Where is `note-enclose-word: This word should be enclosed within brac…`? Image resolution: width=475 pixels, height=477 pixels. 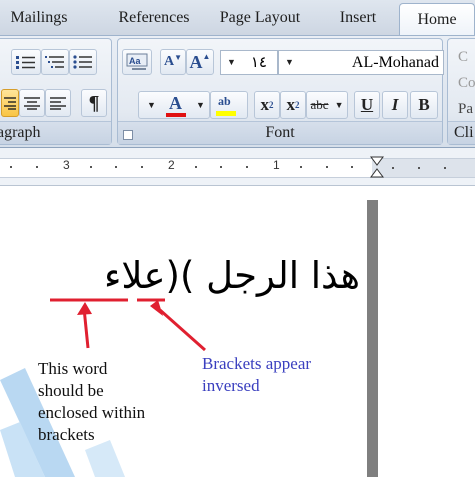 note-enclose-word: This word should be enclosed within brac… is located at coordinates (91, 402).